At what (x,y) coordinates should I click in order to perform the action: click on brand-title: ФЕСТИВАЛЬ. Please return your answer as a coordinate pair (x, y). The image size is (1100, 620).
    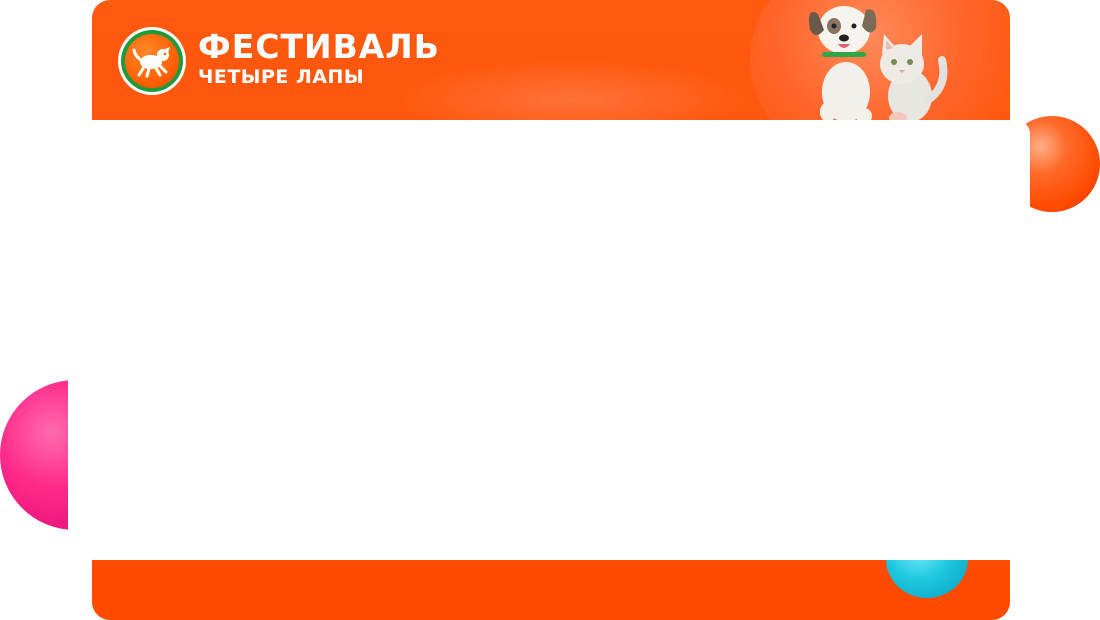
    Looking at the image, I should click on (319, 46).